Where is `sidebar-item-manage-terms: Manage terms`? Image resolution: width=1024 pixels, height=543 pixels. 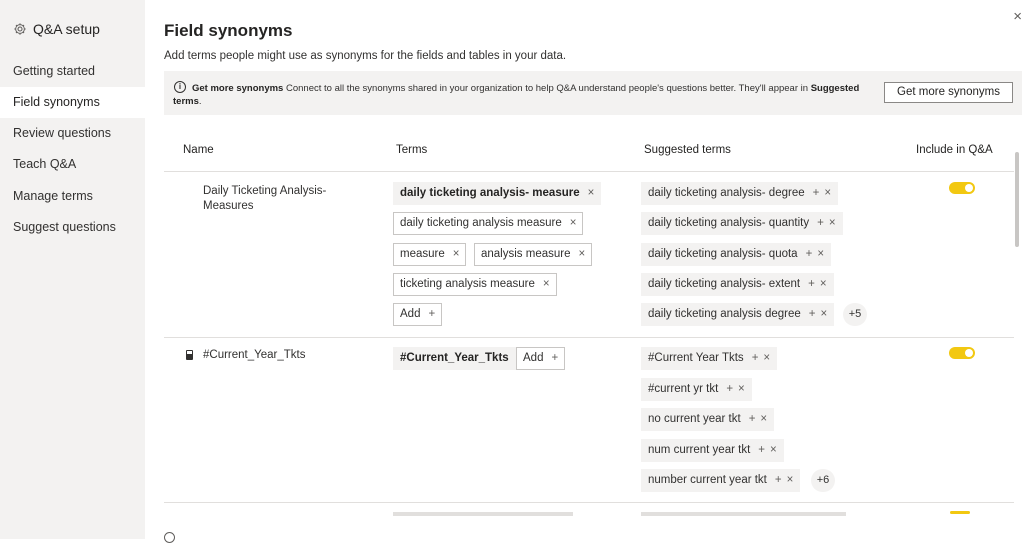 sidebar-item-manage-terms: Manage terms is located at coordinates (72, 196).